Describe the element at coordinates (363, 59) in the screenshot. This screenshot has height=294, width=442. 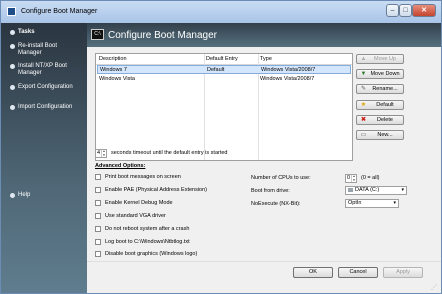
I see `arrow-up-icon: ▲` at that location.